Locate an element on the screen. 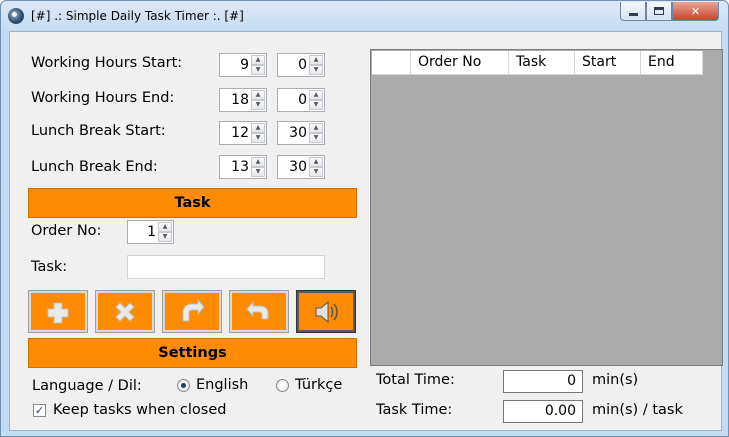 The width and height of the screenshot is (729, 437). delete-task-button is located at coordinates (125, 311).